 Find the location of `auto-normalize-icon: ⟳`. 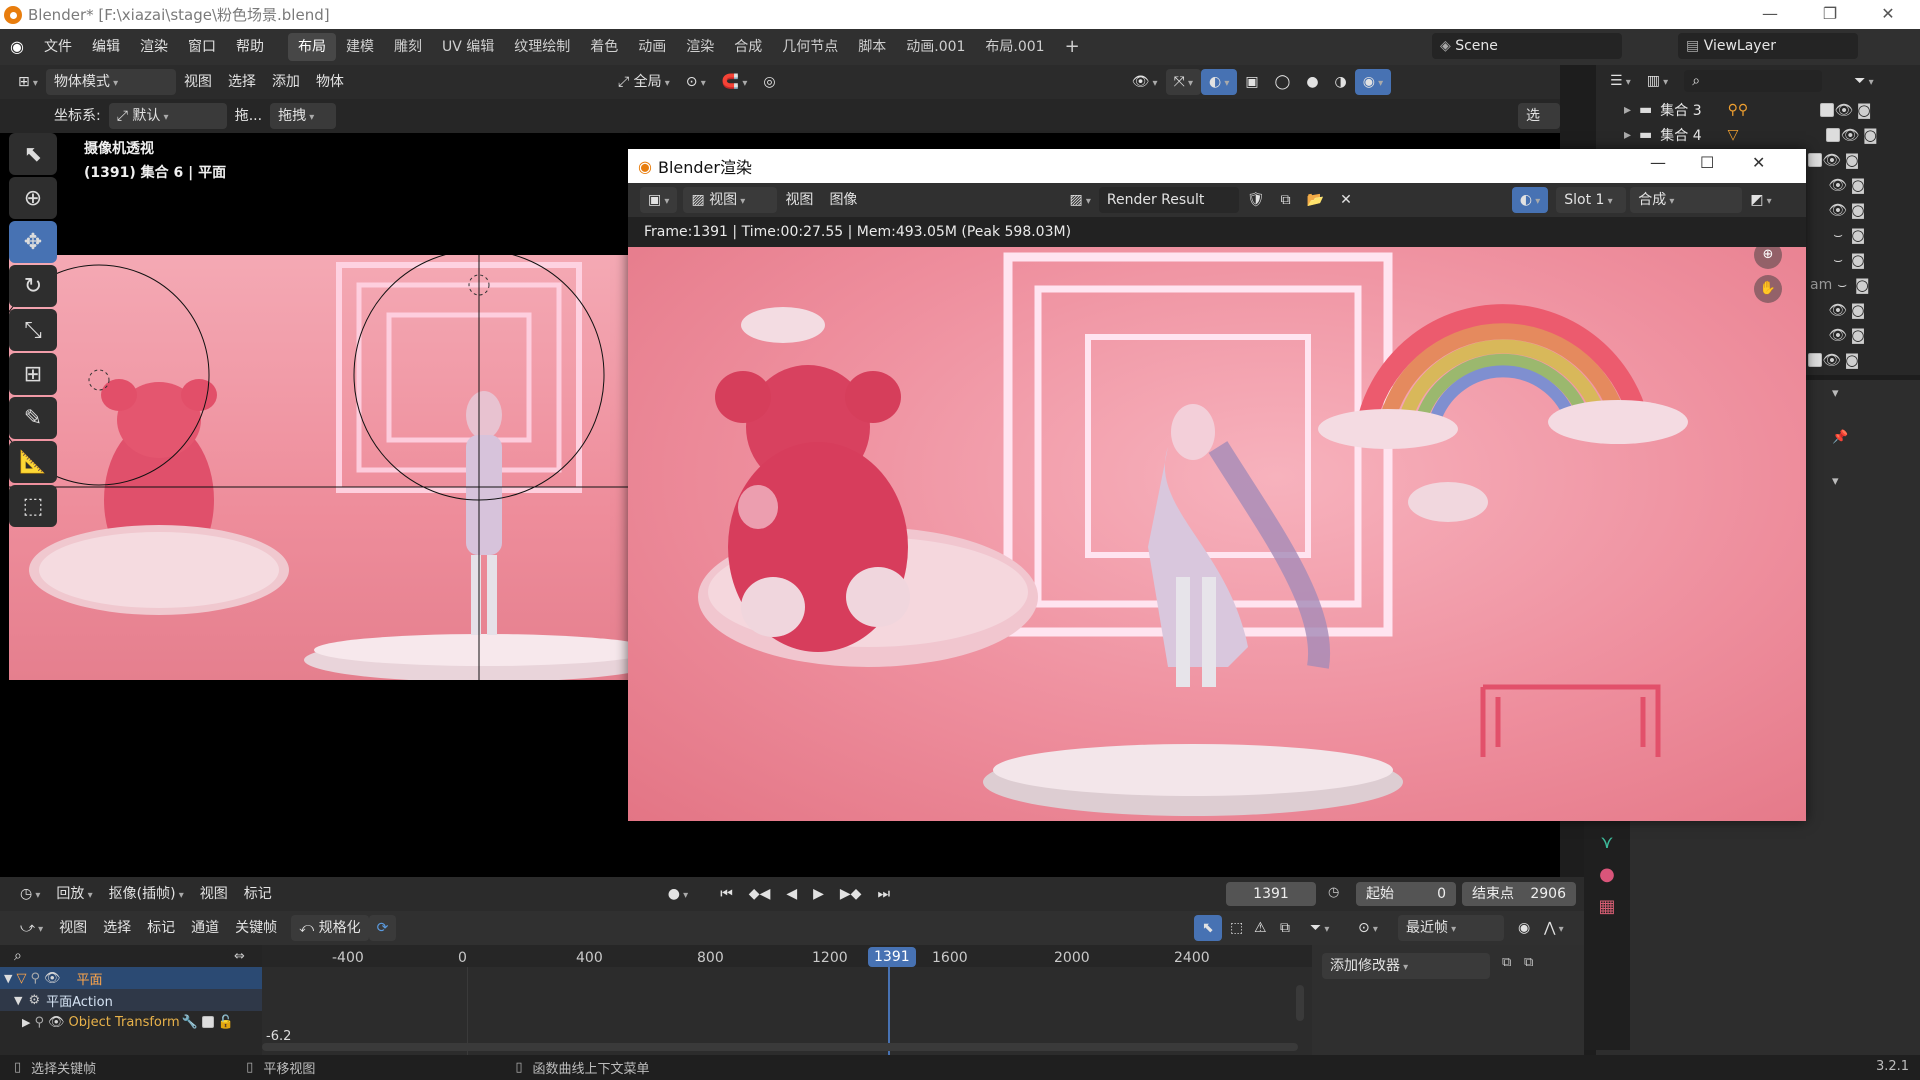

auto-normalize-icon: ⟳ is located at coordinates (382, 928).